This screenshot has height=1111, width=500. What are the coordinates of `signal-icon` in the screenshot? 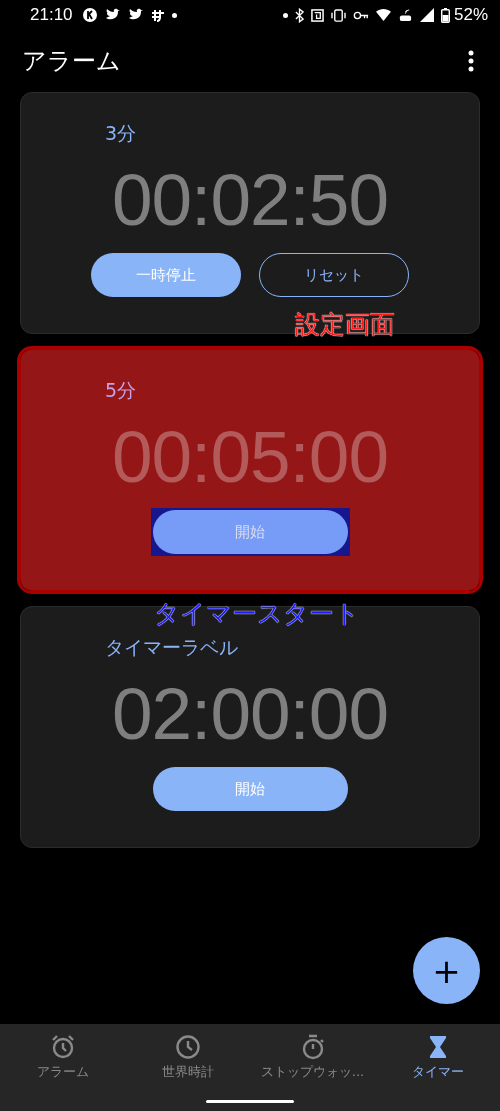 It's located at (426, 15).